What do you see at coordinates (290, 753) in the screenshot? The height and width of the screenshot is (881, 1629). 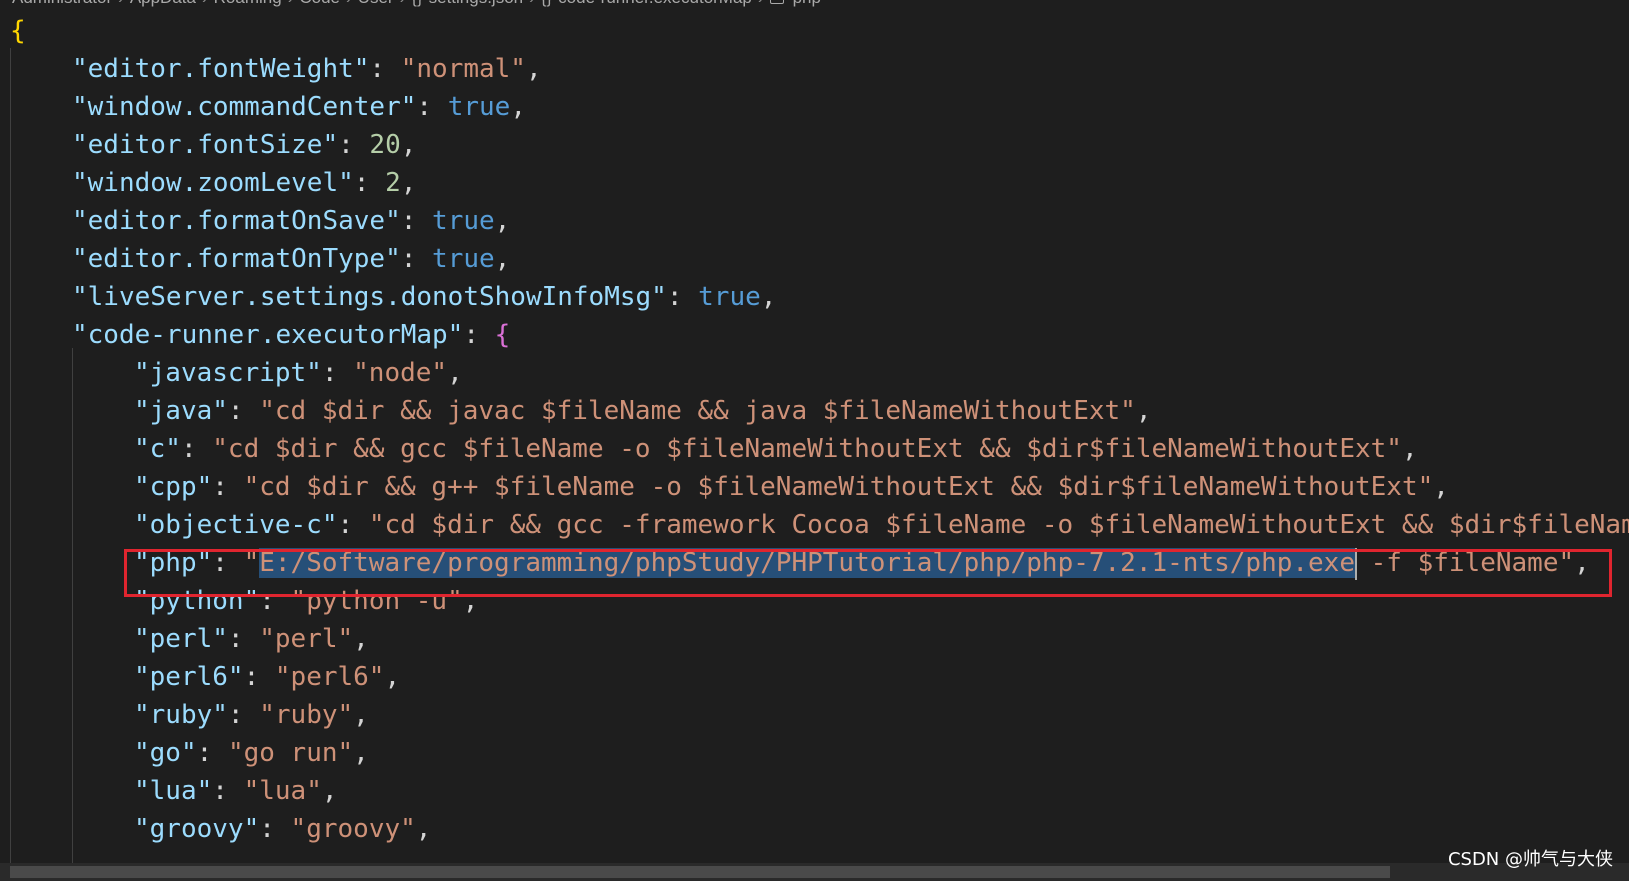 I see `executor-value: "go run"` at bounding box center [290, 753].